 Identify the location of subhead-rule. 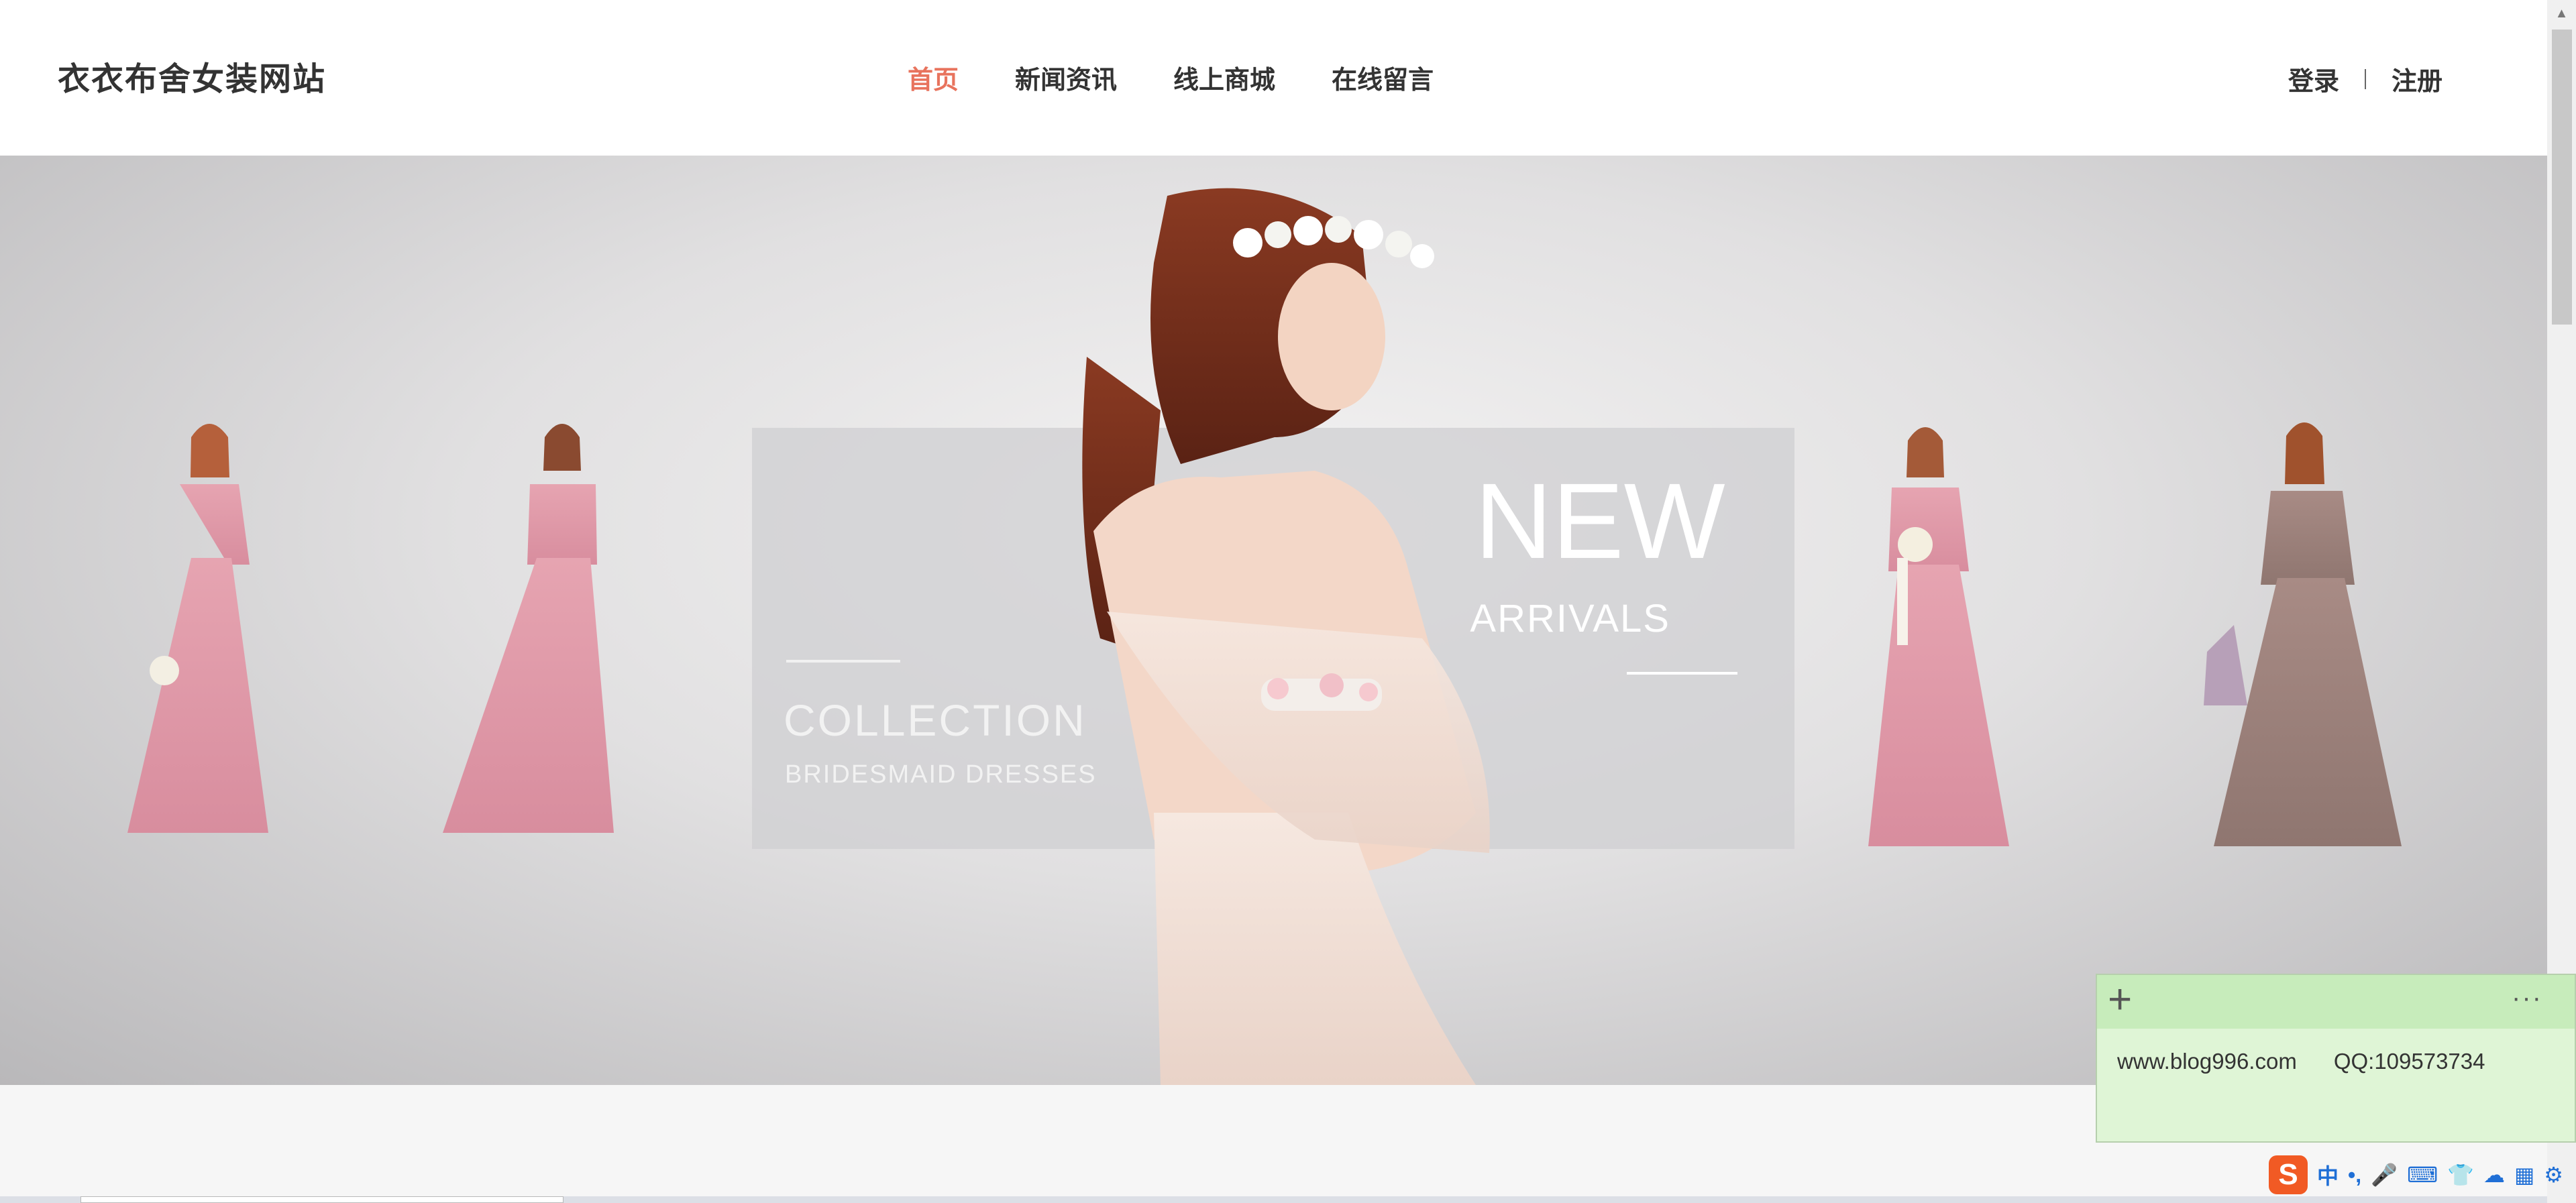
(1682, 673).